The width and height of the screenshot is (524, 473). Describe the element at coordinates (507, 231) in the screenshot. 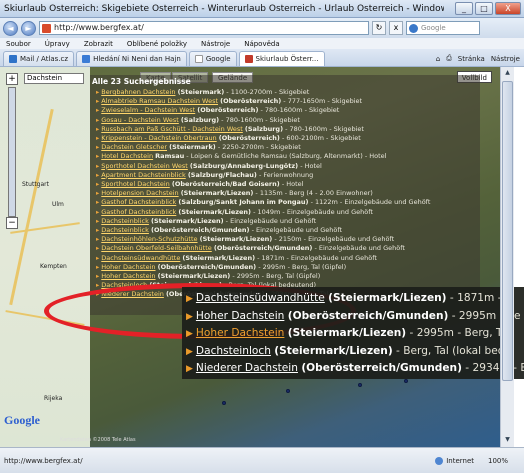

I see `scroll-thumb` at that location.